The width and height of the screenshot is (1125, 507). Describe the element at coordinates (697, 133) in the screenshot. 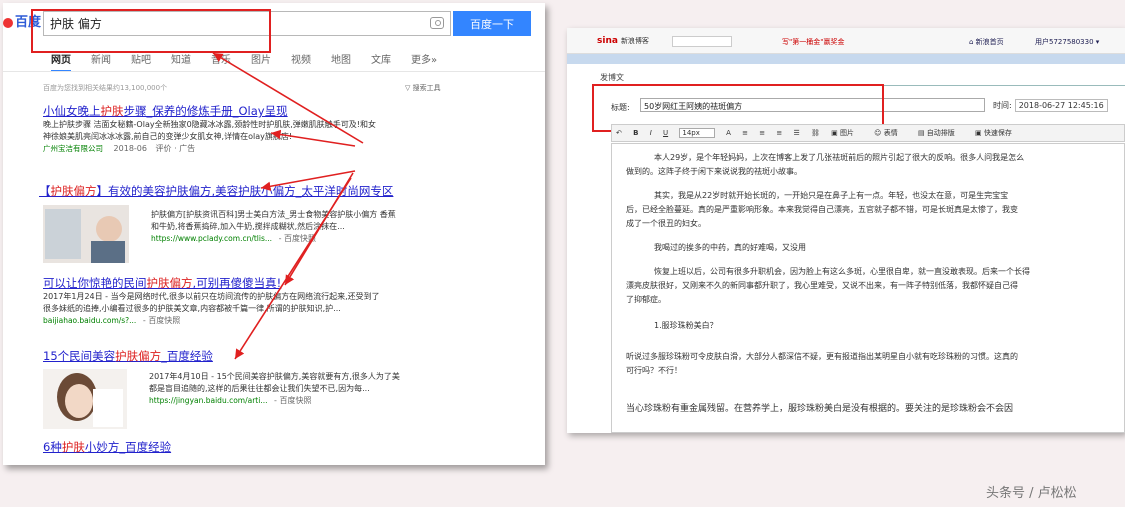

I see `font-size-select: 14px` at that location.